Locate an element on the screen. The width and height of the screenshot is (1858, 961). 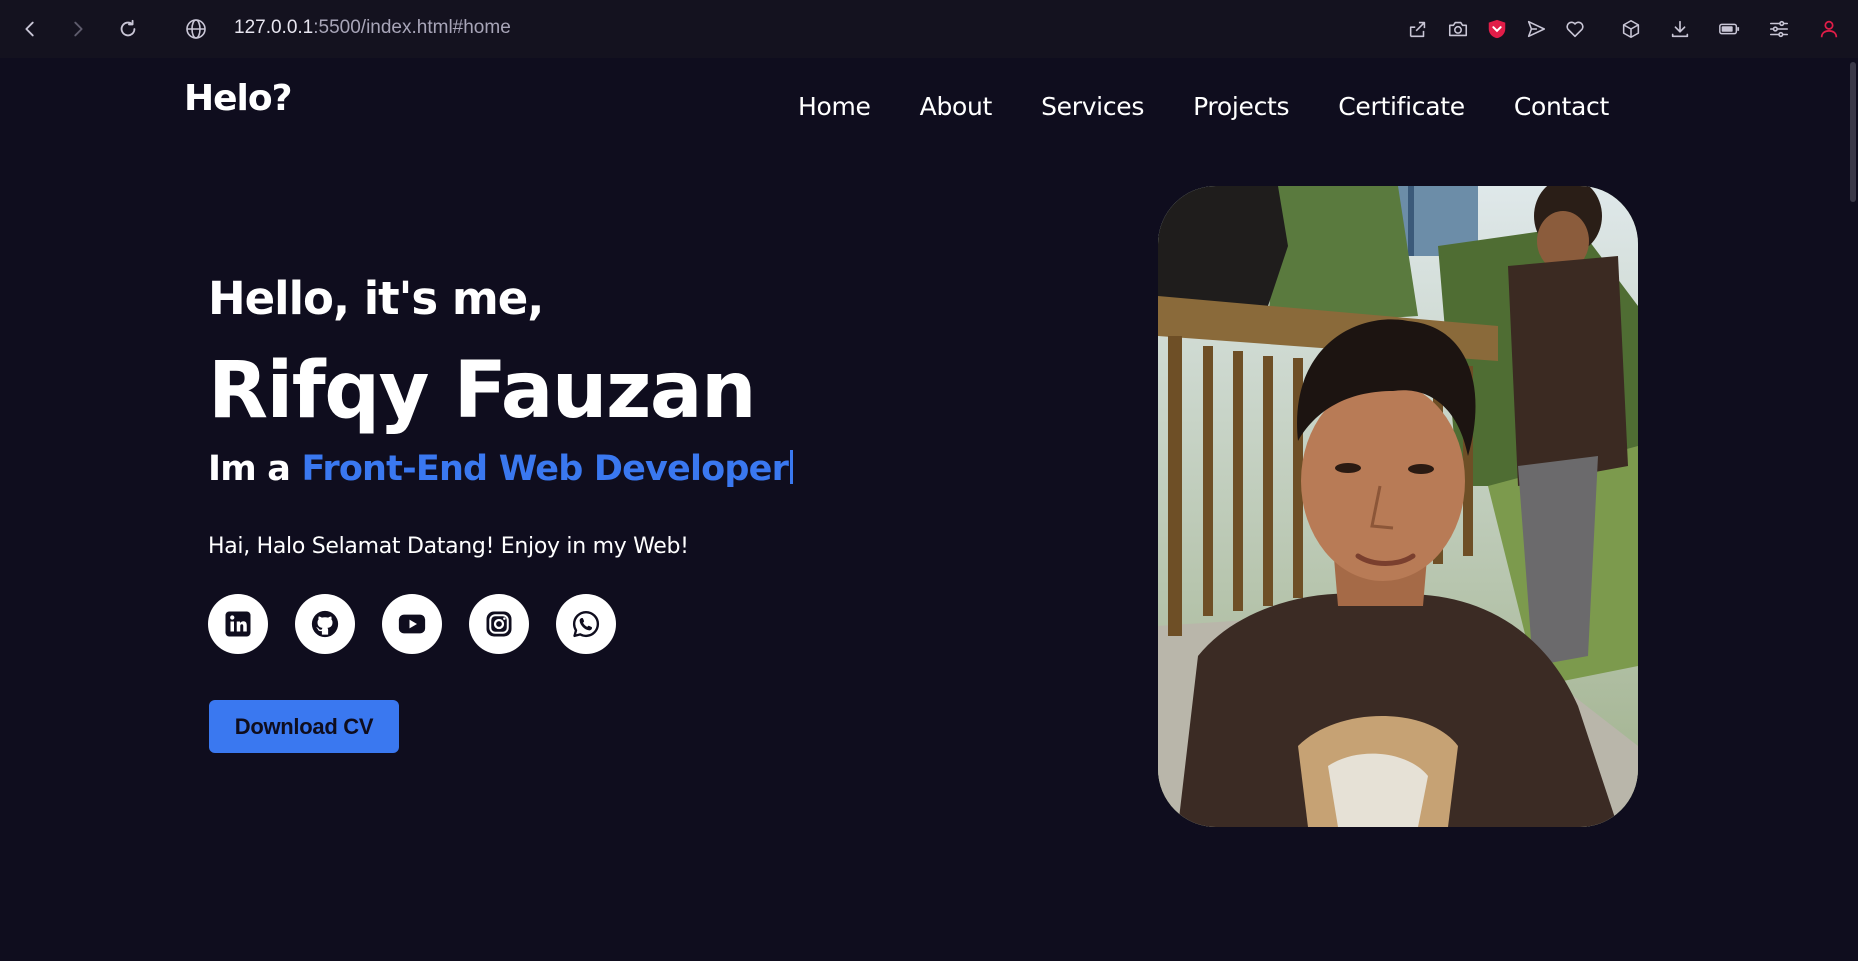
typing-cursor is located at coordinates (792, 467).